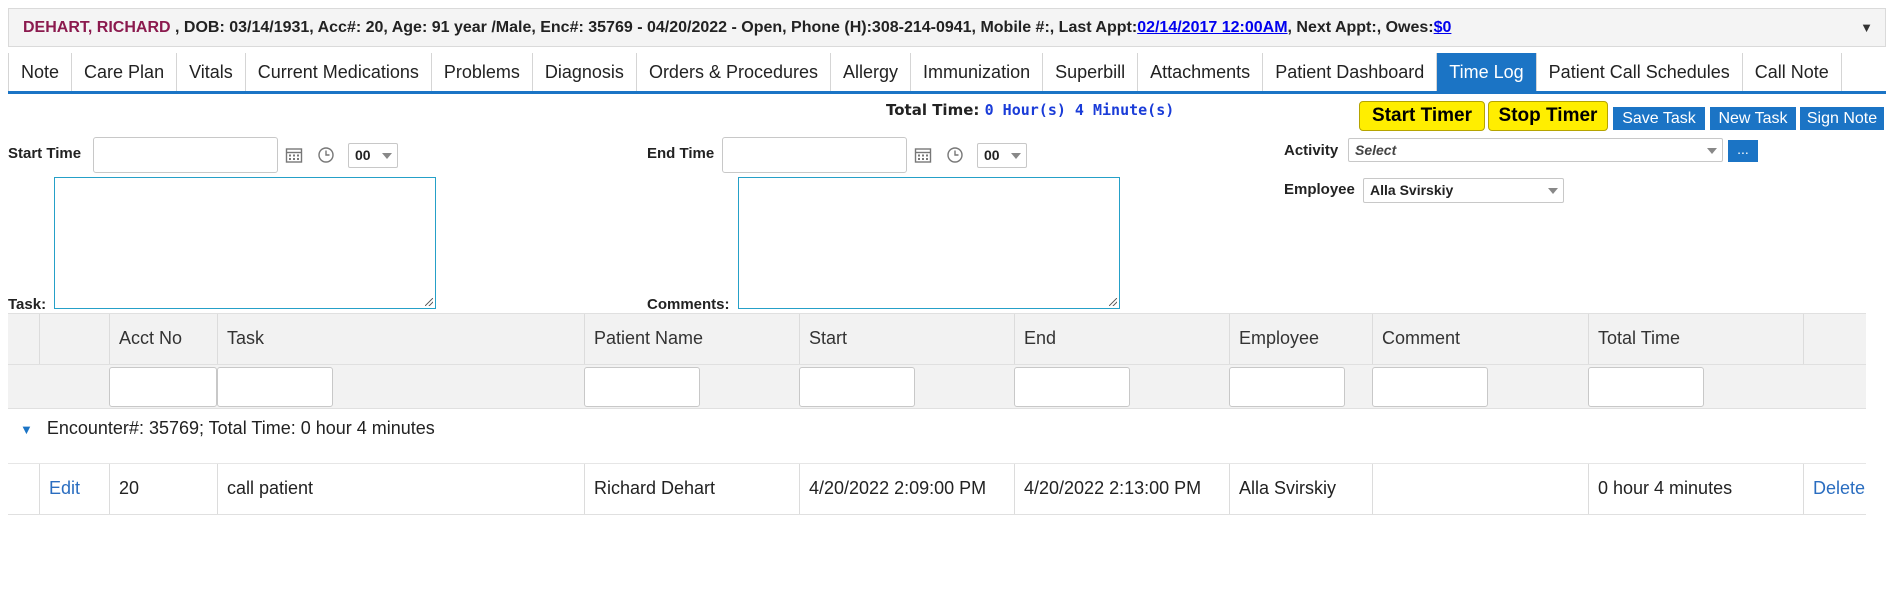  I want to click on owes-link: $0, so click(1443, 27).